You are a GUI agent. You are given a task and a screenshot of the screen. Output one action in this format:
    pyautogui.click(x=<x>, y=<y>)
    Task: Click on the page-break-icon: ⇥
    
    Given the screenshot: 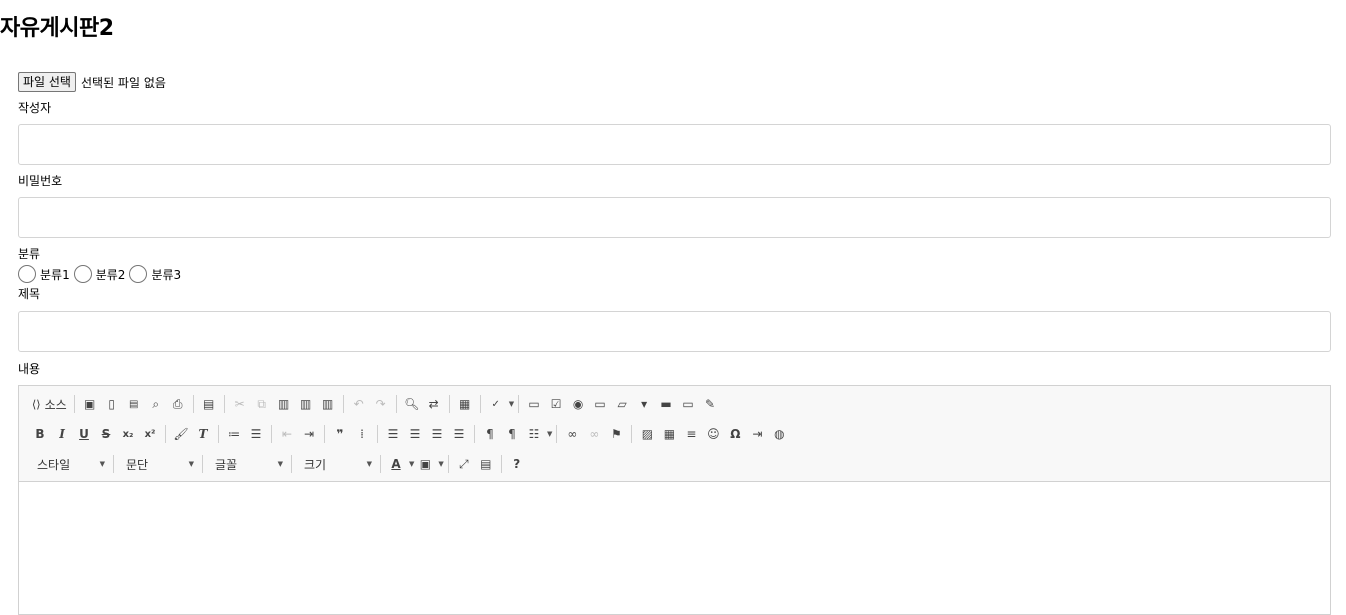 What is the action you would take?
    pyautogui.click(x=757, y=434)
    